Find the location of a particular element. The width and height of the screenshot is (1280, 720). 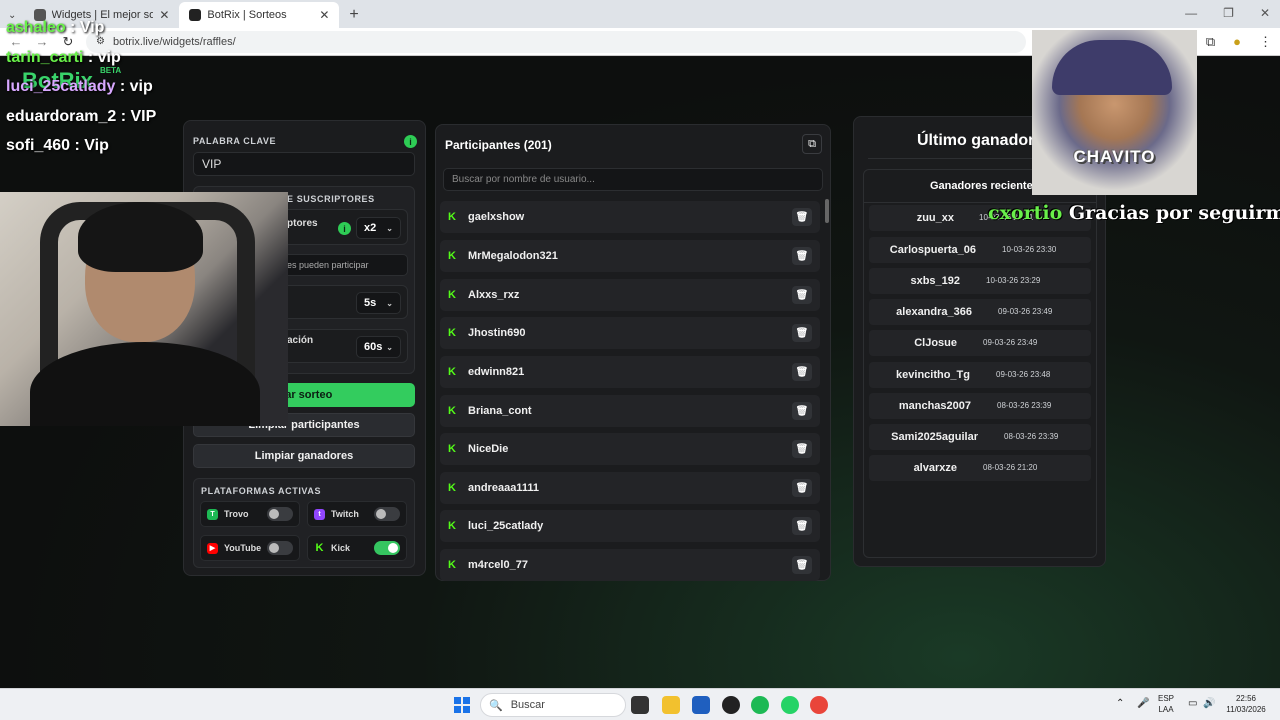

chevron-down-icon: ⌄ is located at coordinates (389, 303).